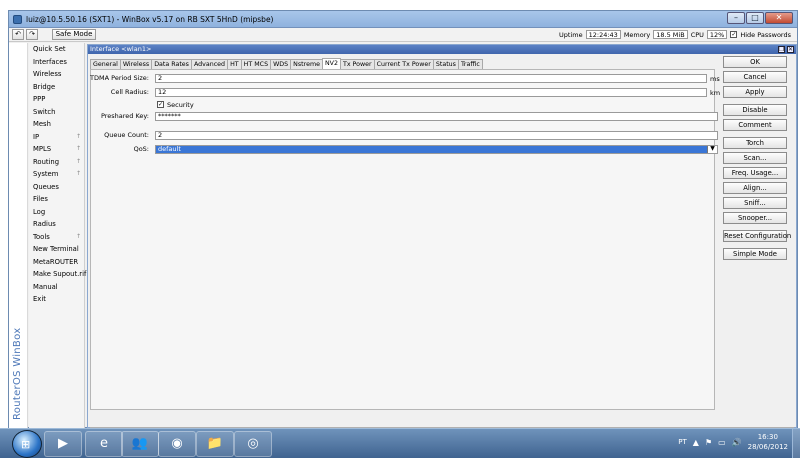 This screenshot has width=800, height=463. Describe the element at coordinates (56, 112) in the screenshot. I see `menu-item-switch: Switch` at that location.